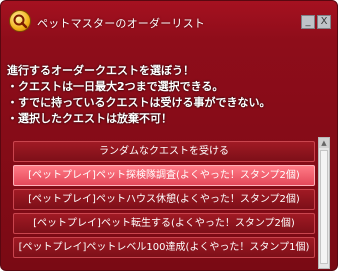 Image resolution: width=338 pixels, height=271 pixels. What do you see at coordinates (324, 22) in the screenshot?
I see `close-button: X` at bounding box center [324, 22].